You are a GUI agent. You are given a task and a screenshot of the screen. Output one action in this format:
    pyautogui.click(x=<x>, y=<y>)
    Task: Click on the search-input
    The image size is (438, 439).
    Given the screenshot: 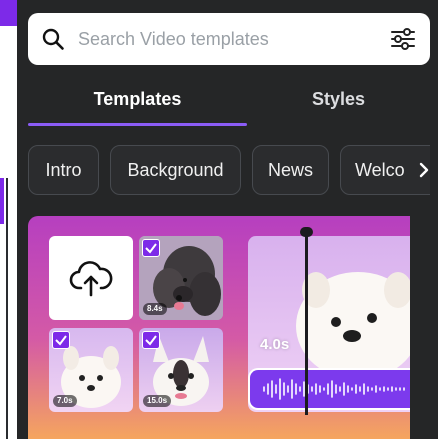 What is the action you would take?
    pyautogui.click(x=228, y=39)
    